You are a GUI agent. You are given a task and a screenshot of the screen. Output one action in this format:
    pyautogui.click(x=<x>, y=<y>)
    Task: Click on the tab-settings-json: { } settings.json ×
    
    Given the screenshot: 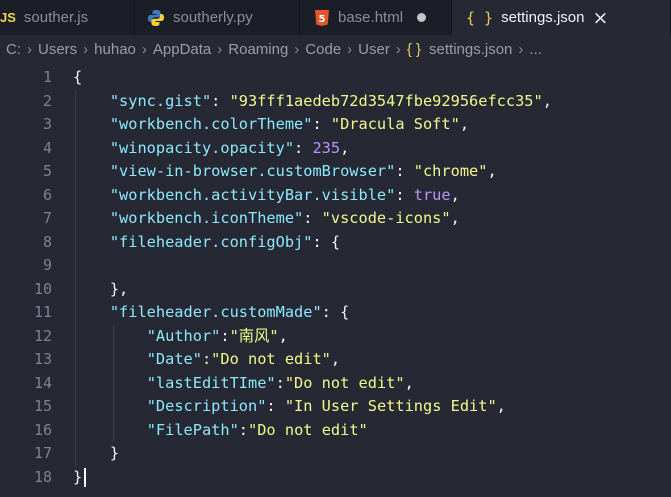 What is the action you would take?
    pyautogui.click(x=561, y=17)
    